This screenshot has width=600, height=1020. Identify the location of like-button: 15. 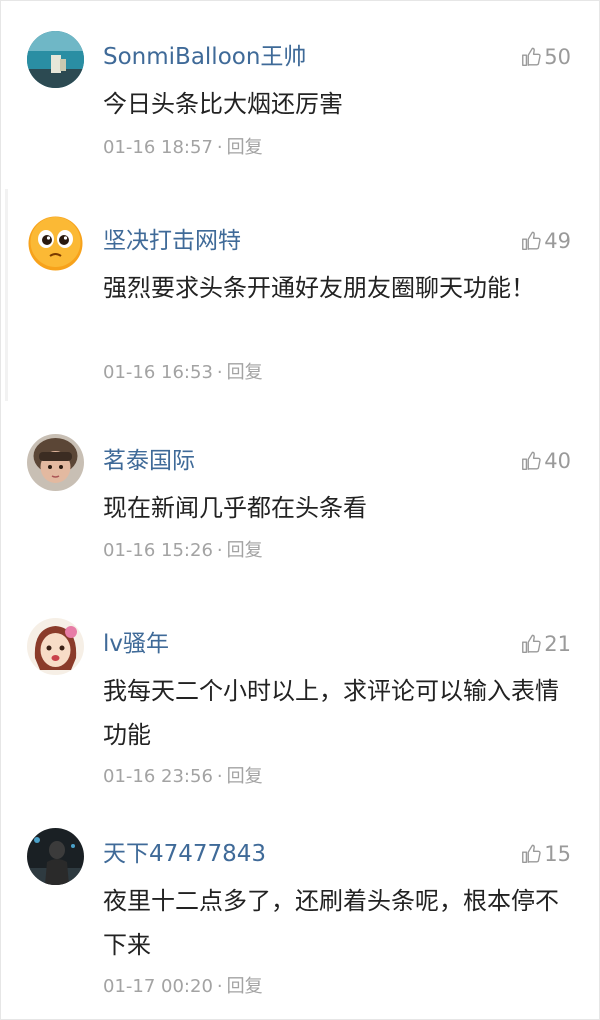
(545, 854).